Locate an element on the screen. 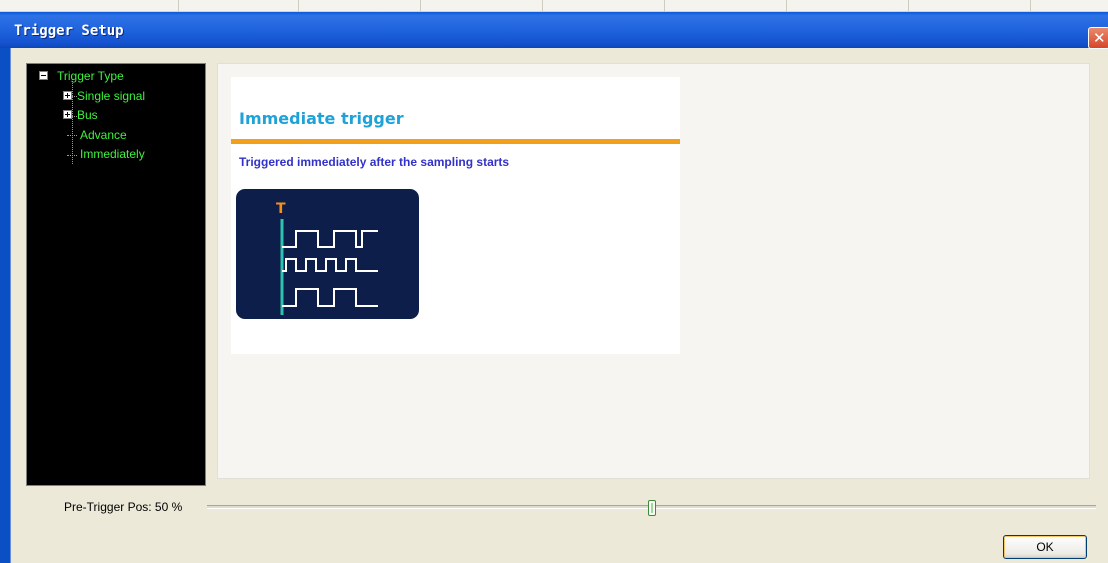 The width and height of the screenshot is (1108, 563). tree-item-label: Trigger Type is located at coordinates (90, 76).